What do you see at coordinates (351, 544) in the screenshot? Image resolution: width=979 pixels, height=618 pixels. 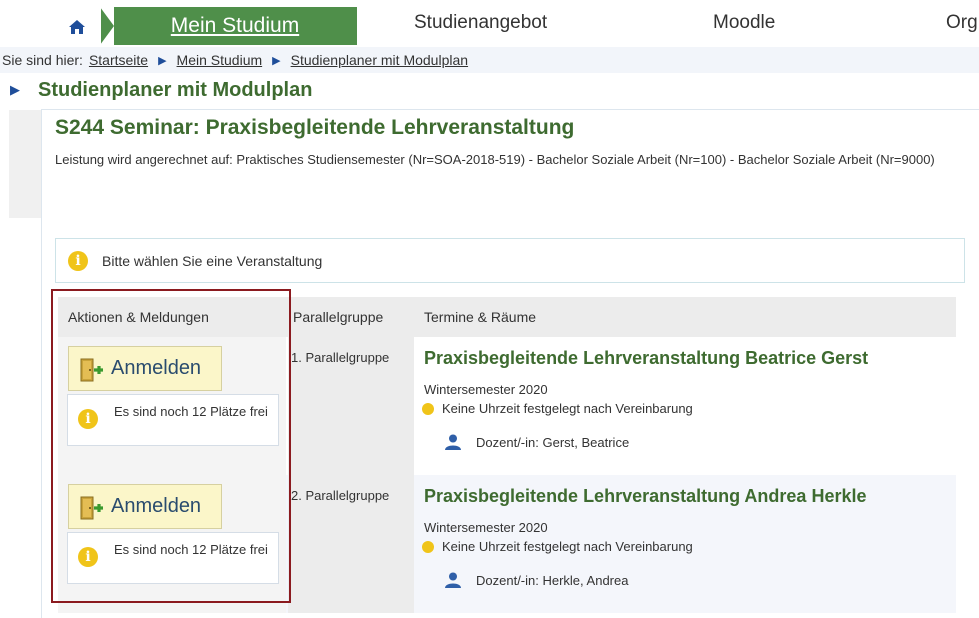 I see `group-cell: 2. Parallelgruppe` at bounding box center [351, 544].